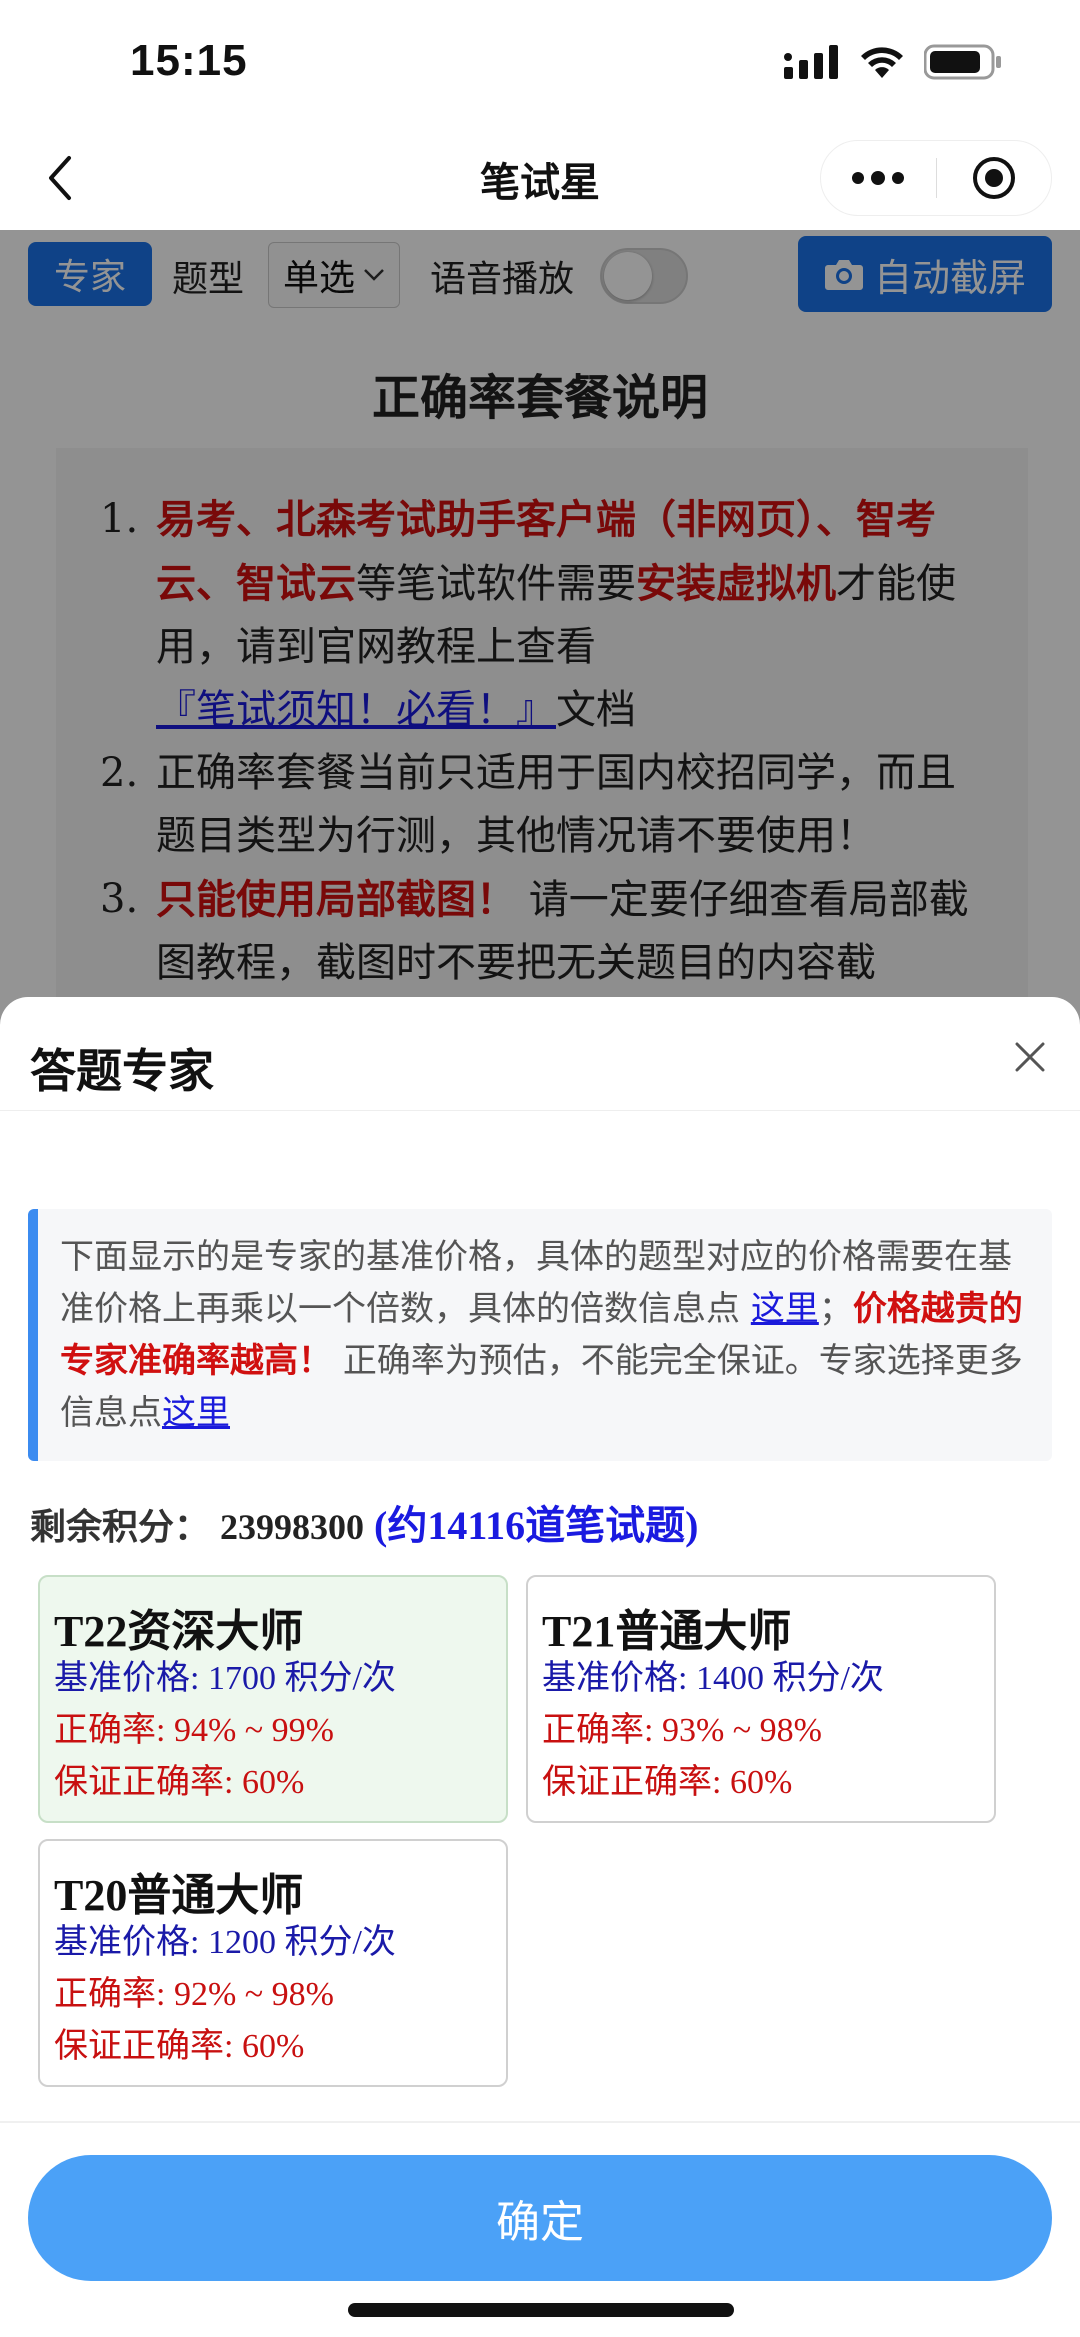  Describe the element at coordinates (225, 1942) in the screenshot. I see `expert-price: 基准价格: 1200 积分/次` at that location.